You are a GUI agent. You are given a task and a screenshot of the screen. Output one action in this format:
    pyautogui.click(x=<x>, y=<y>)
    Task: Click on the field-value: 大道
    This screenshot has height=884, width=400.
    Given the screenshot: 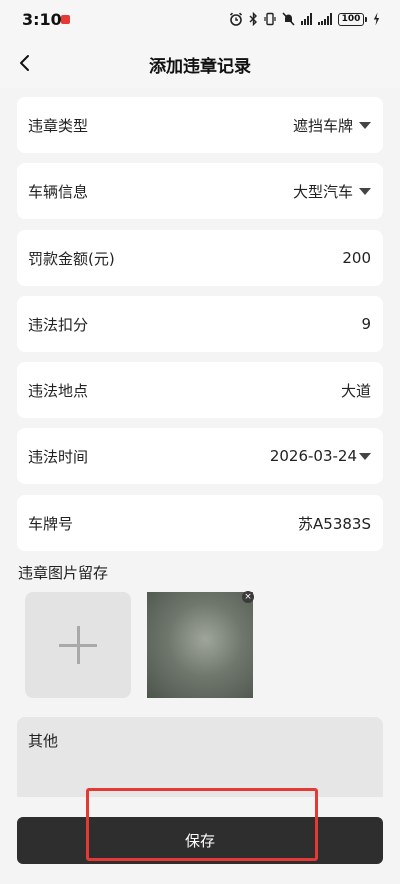 What is the action you would take?
    pyautogui.click(x=355, y=390)
    